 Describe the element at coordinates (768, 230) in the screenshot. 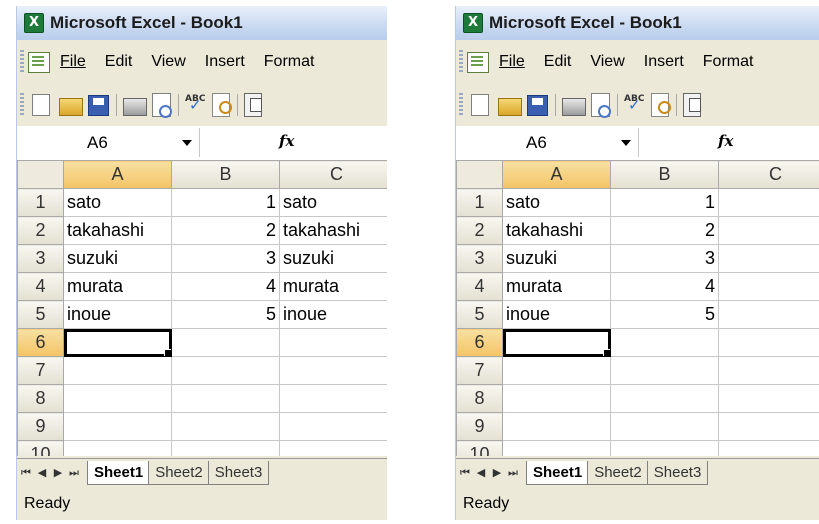

I see `cell-c2` at that location.